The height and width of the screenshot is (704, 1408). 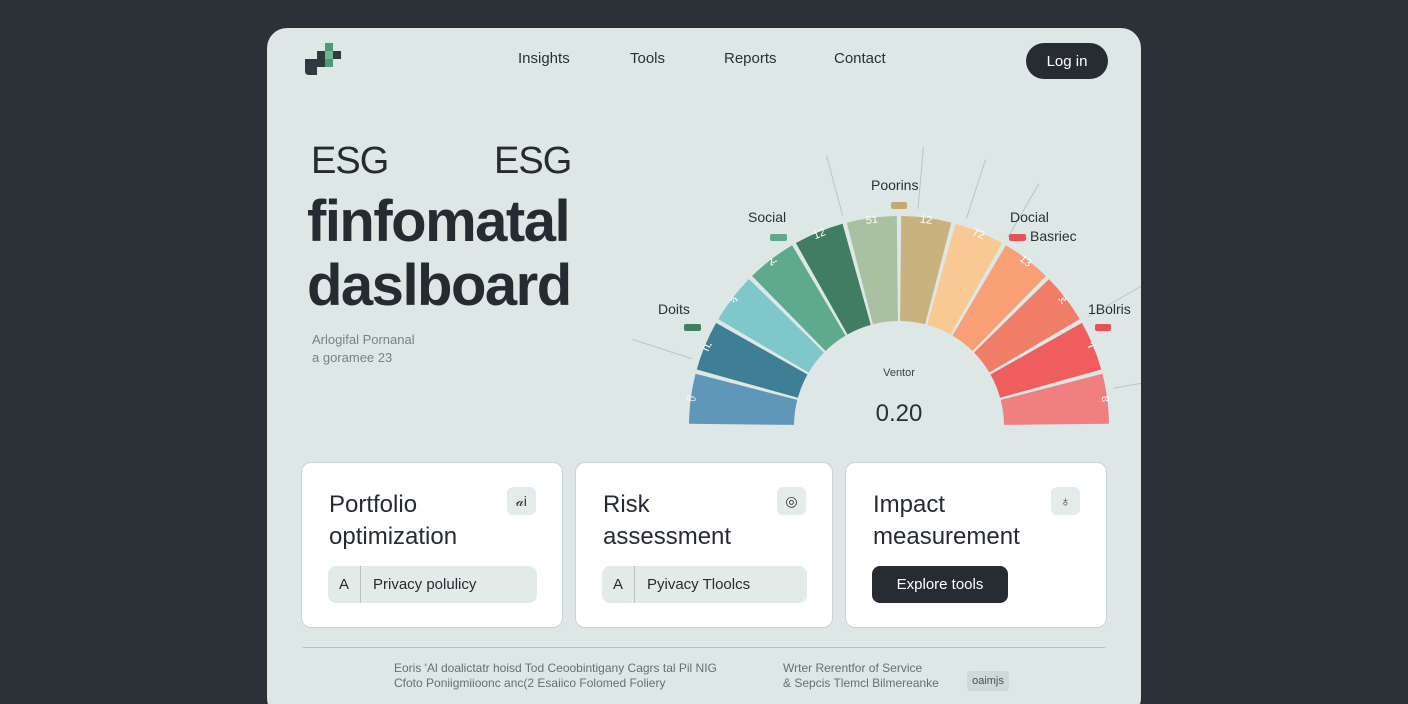 I want to click on footer-tag: oaimjs, so click(x=988, y=681).